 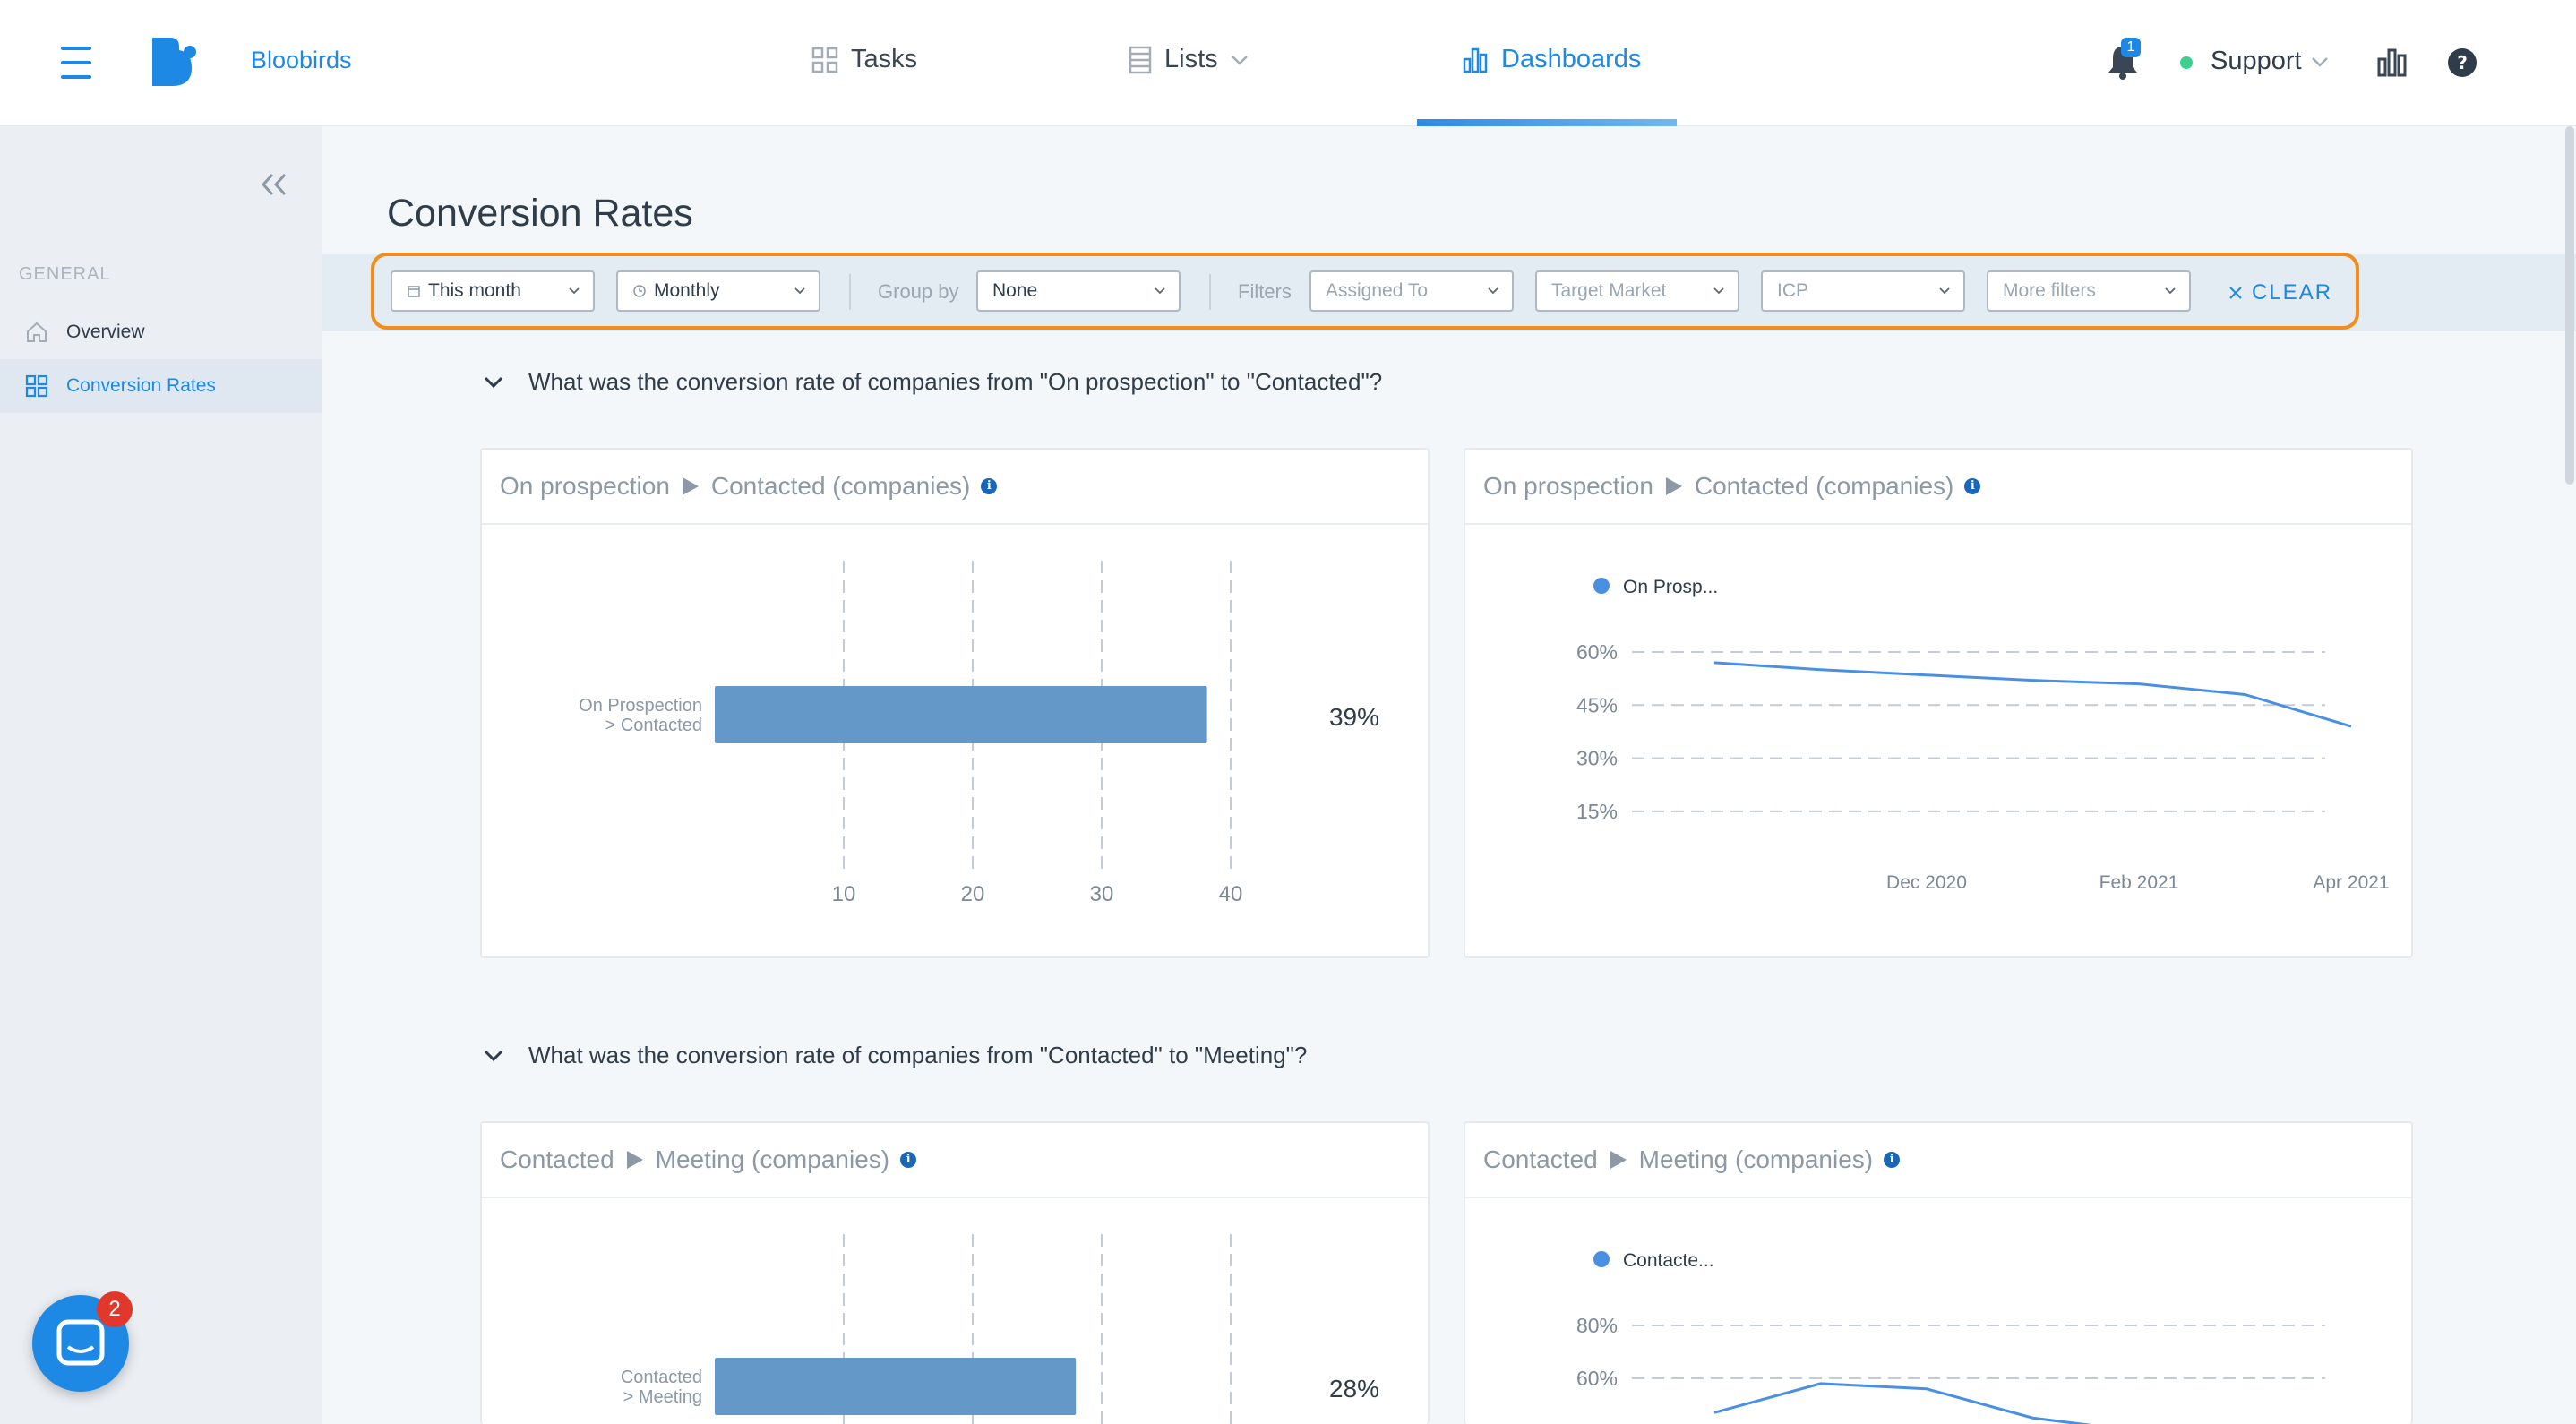 I want to click on nav-dashboards: Dashboards, so click(x=1551, y=60).